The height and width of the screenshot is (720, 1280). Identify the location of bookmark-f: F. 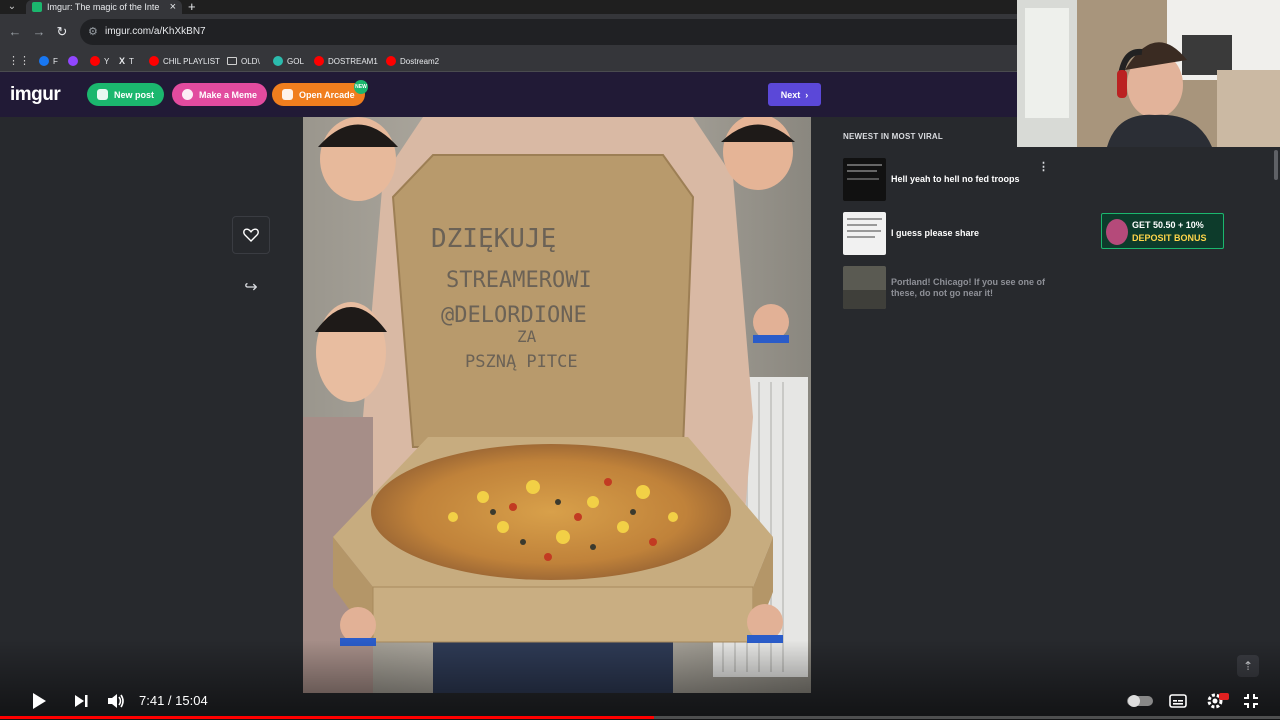
(48, 61).